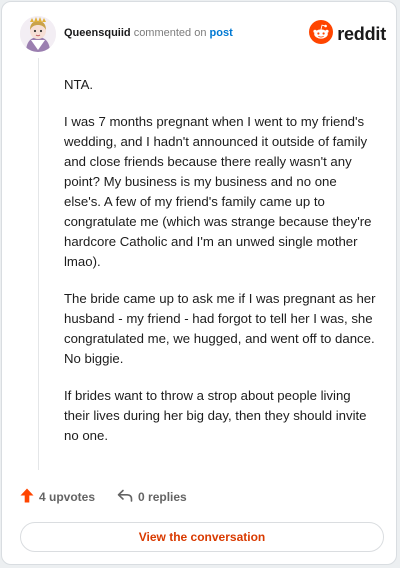 The image size is (400, 568). What do you see at coordinates (29, 497) in the screenshot?
I see `upvote-arrow-icon` at bounding box center [29, 497].